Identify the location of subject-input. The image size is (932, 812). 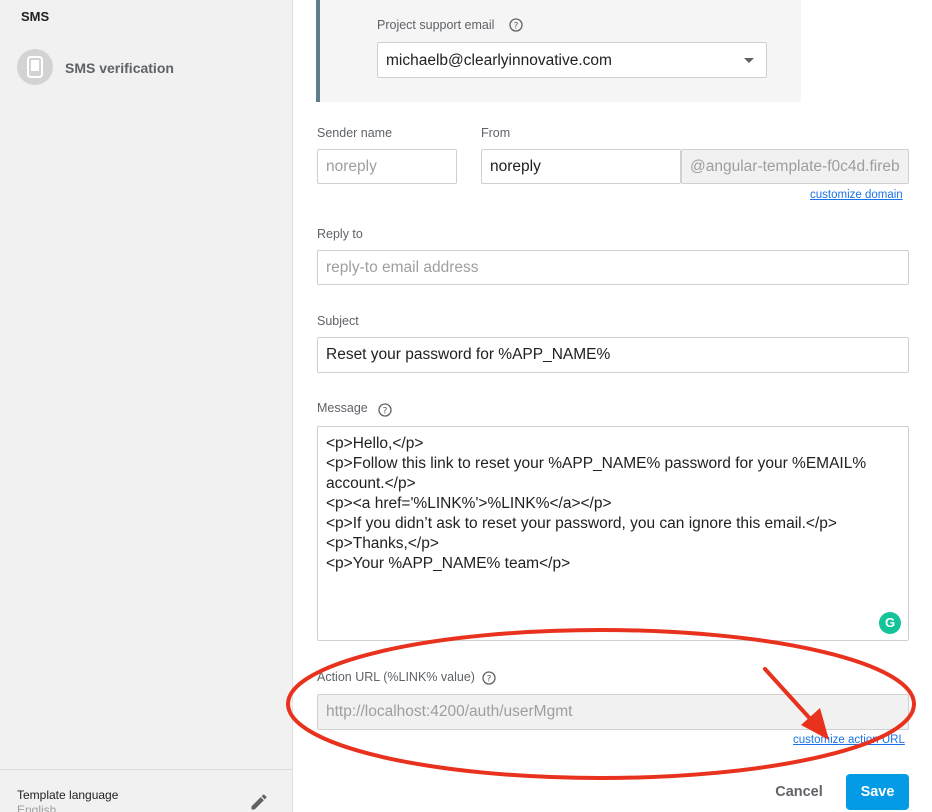
(613, 355).